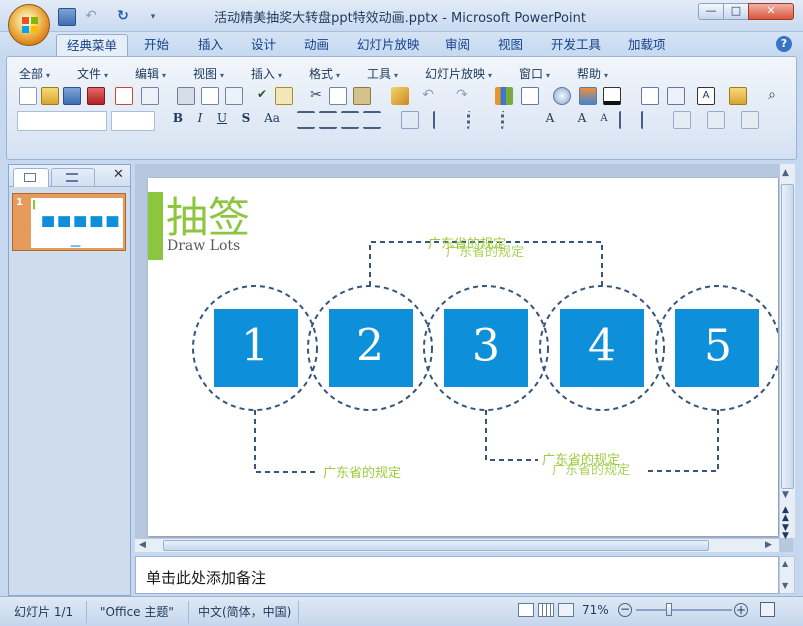 This screenshot has height=626, width=803. What do you see at coordinates (246, 120) in the screenshot?
I see `shadow-icon: S` at bounding box center [246, 120].